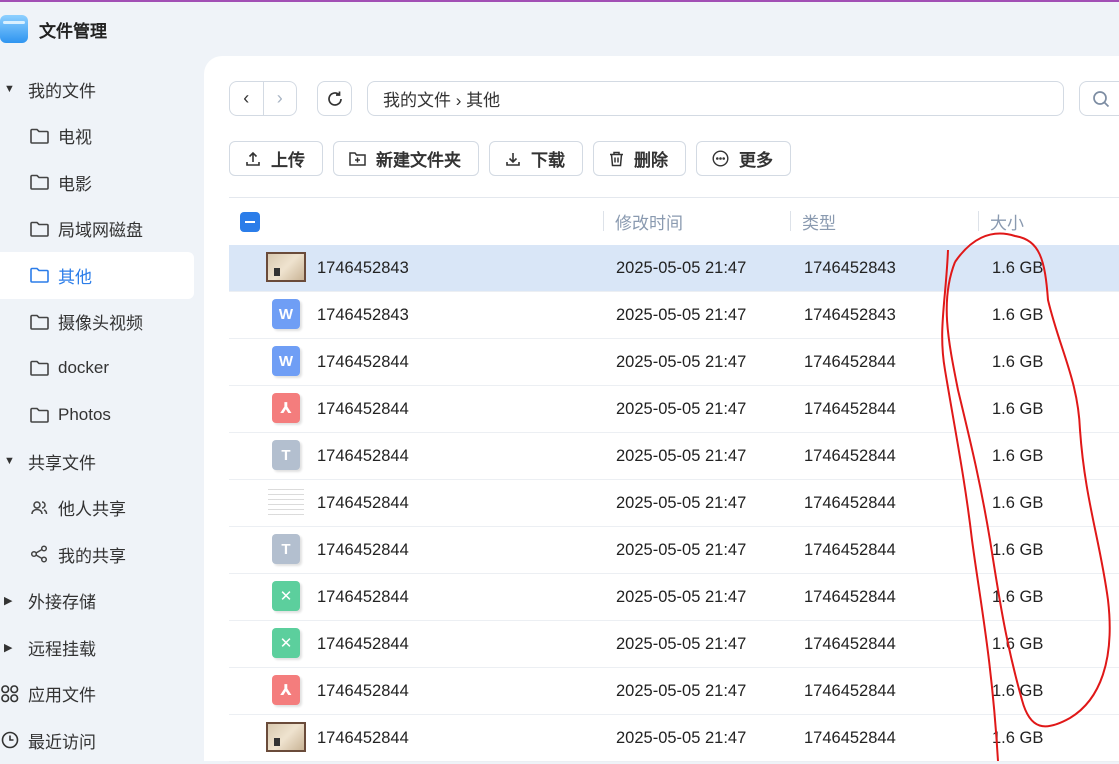 The image size is (1119, 764). What do you see at coordinates (102, 182) in the screenshot?
I see `sidebar-folder: 电影` at bounding box center [102, 182].